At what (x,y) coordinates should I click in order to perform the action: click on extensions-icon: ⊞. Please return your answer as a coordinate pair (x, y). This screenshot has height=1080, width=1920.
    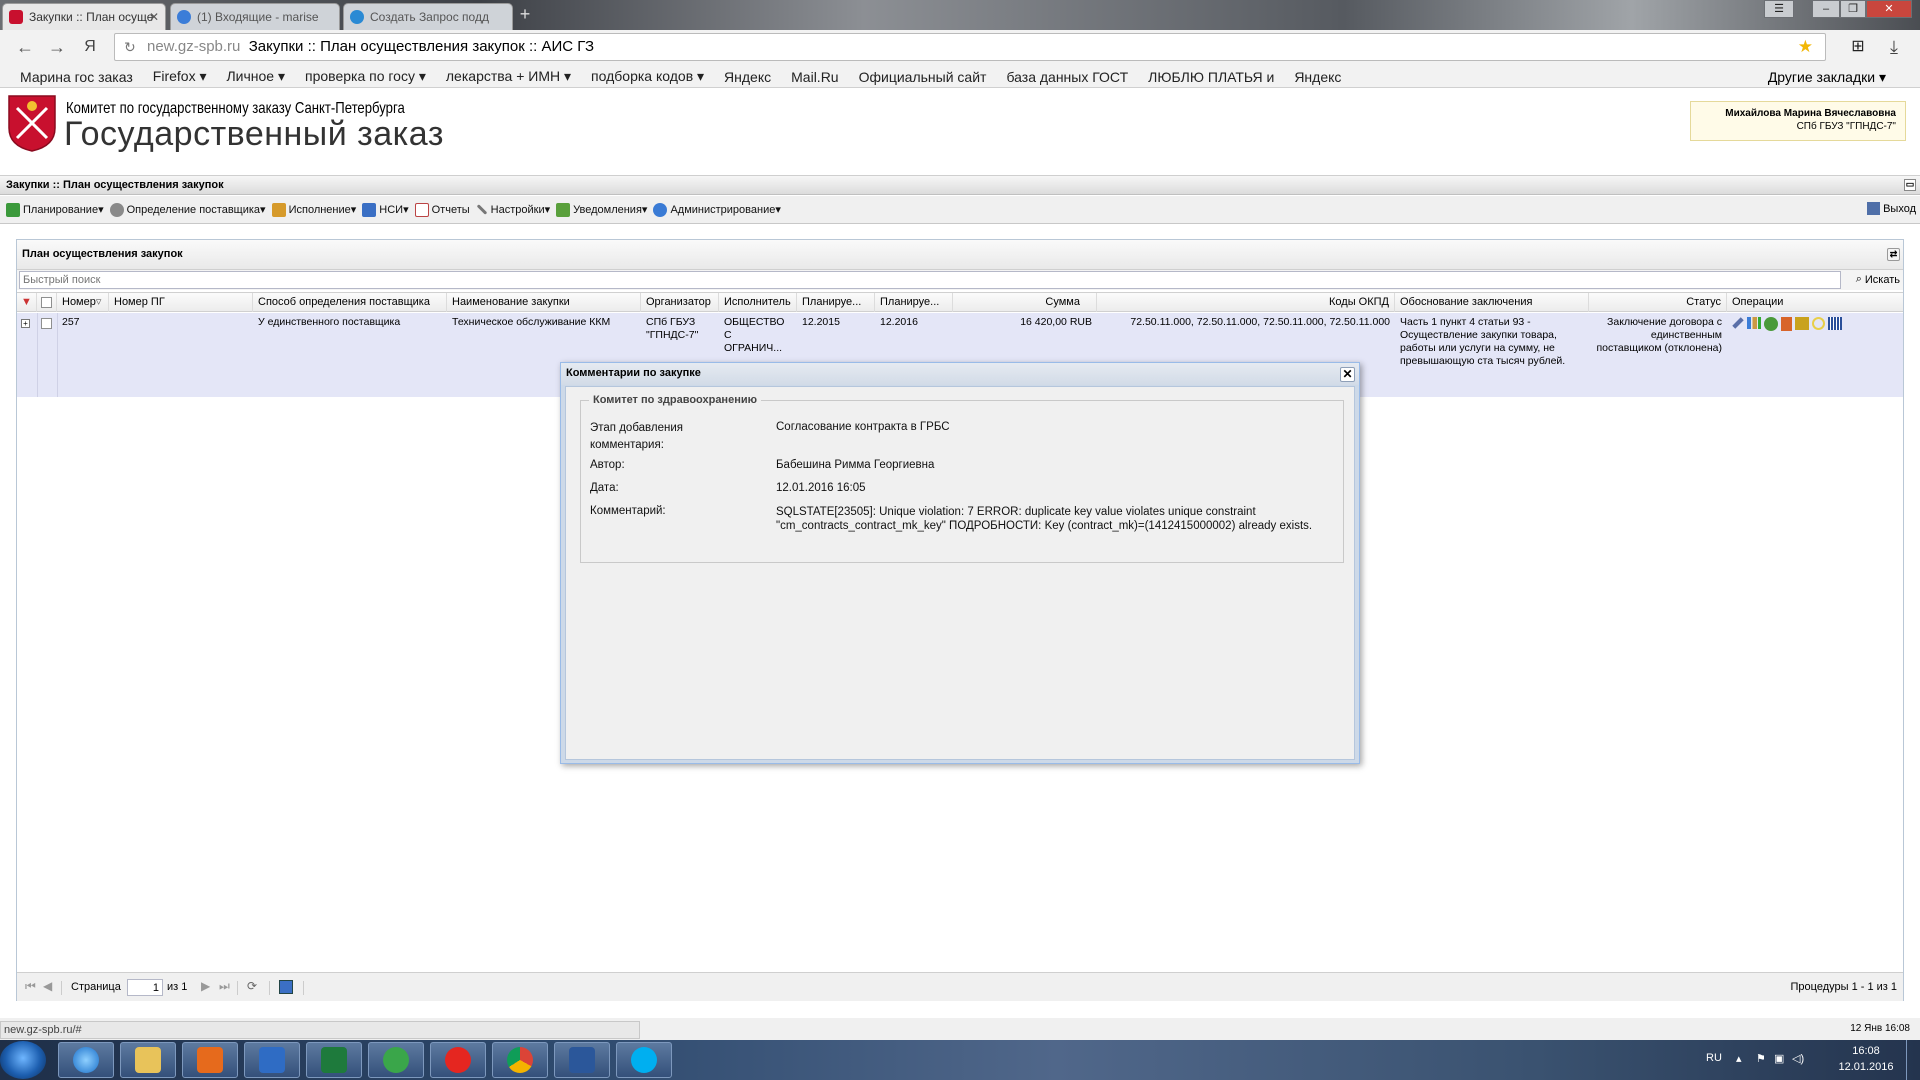
    Looking at the image, I should click on (1858, 48).